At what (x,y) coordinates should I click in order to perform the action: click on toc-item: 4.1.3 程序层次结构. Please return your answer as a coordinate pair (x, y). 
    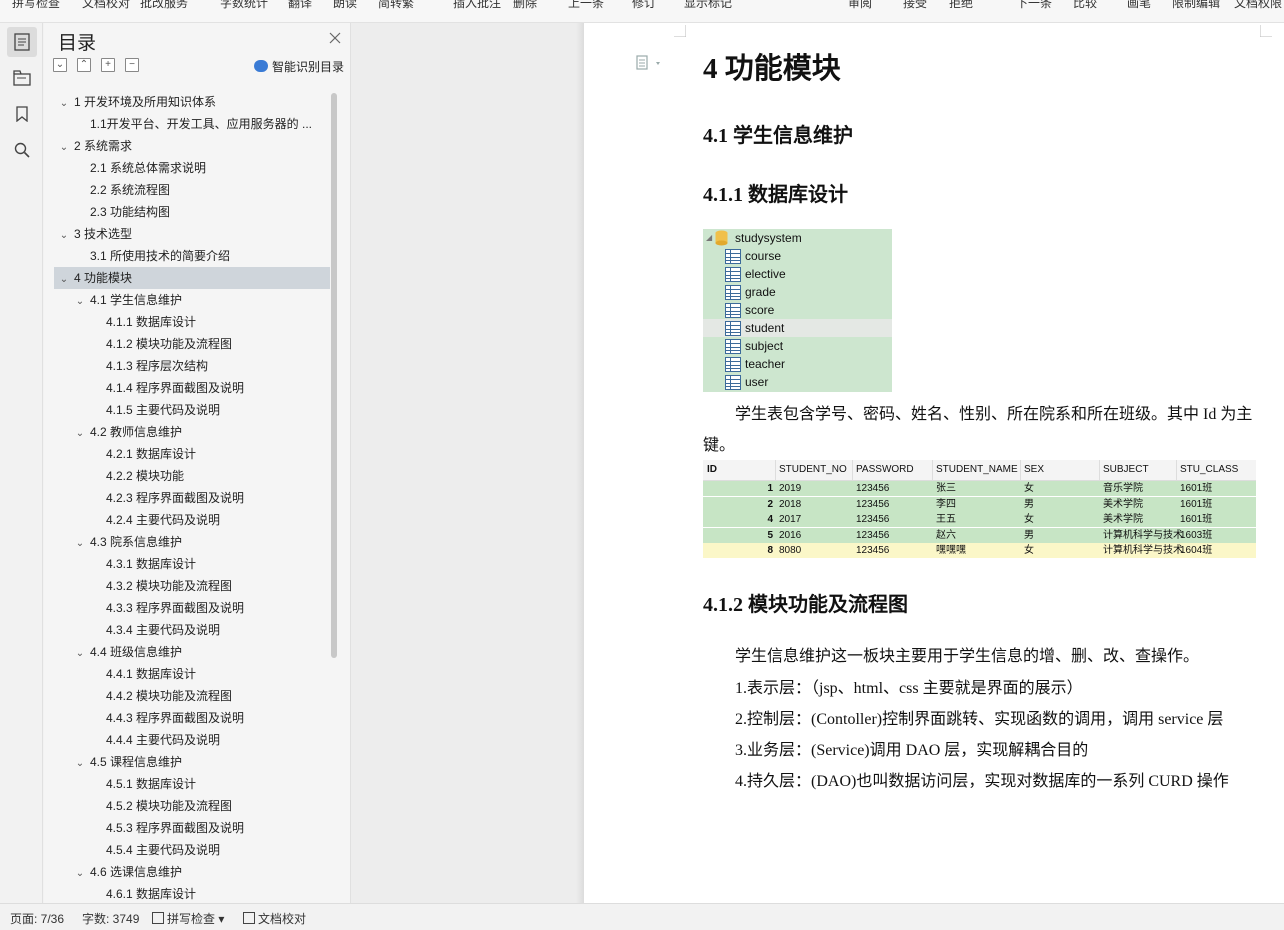
    Looking at the image, I should click on (215, 366).